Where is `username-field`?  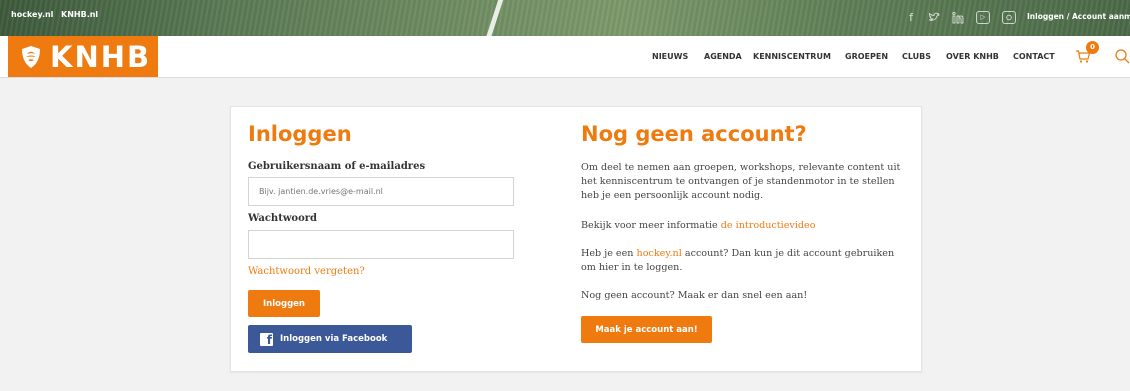 username-field is located at coordinates (381, 191).